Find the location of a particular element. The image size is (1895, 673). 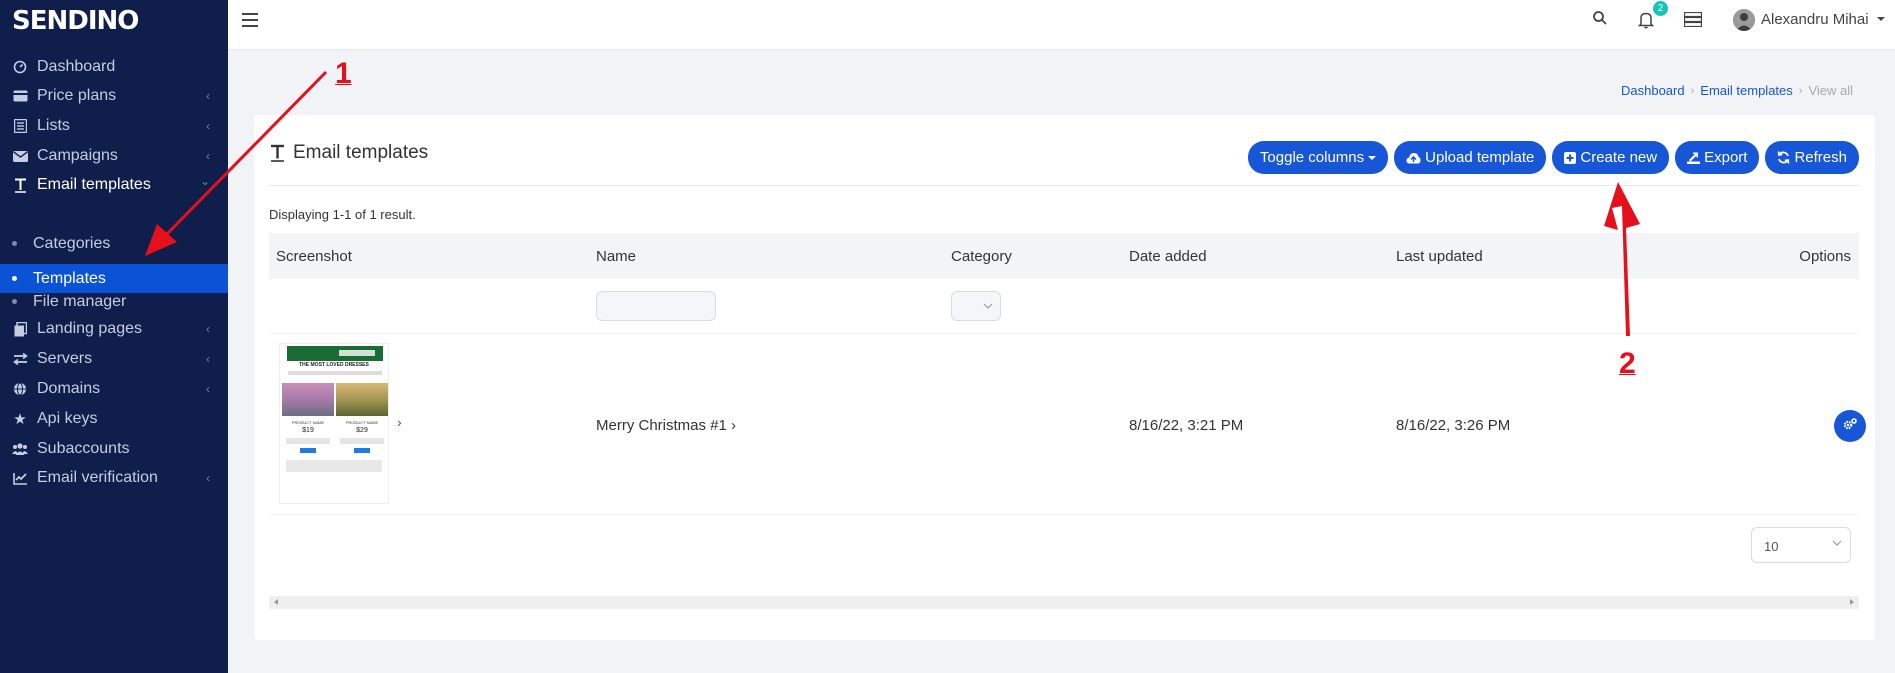

hamburger-menu-icon is located at coordinates (250, 21).